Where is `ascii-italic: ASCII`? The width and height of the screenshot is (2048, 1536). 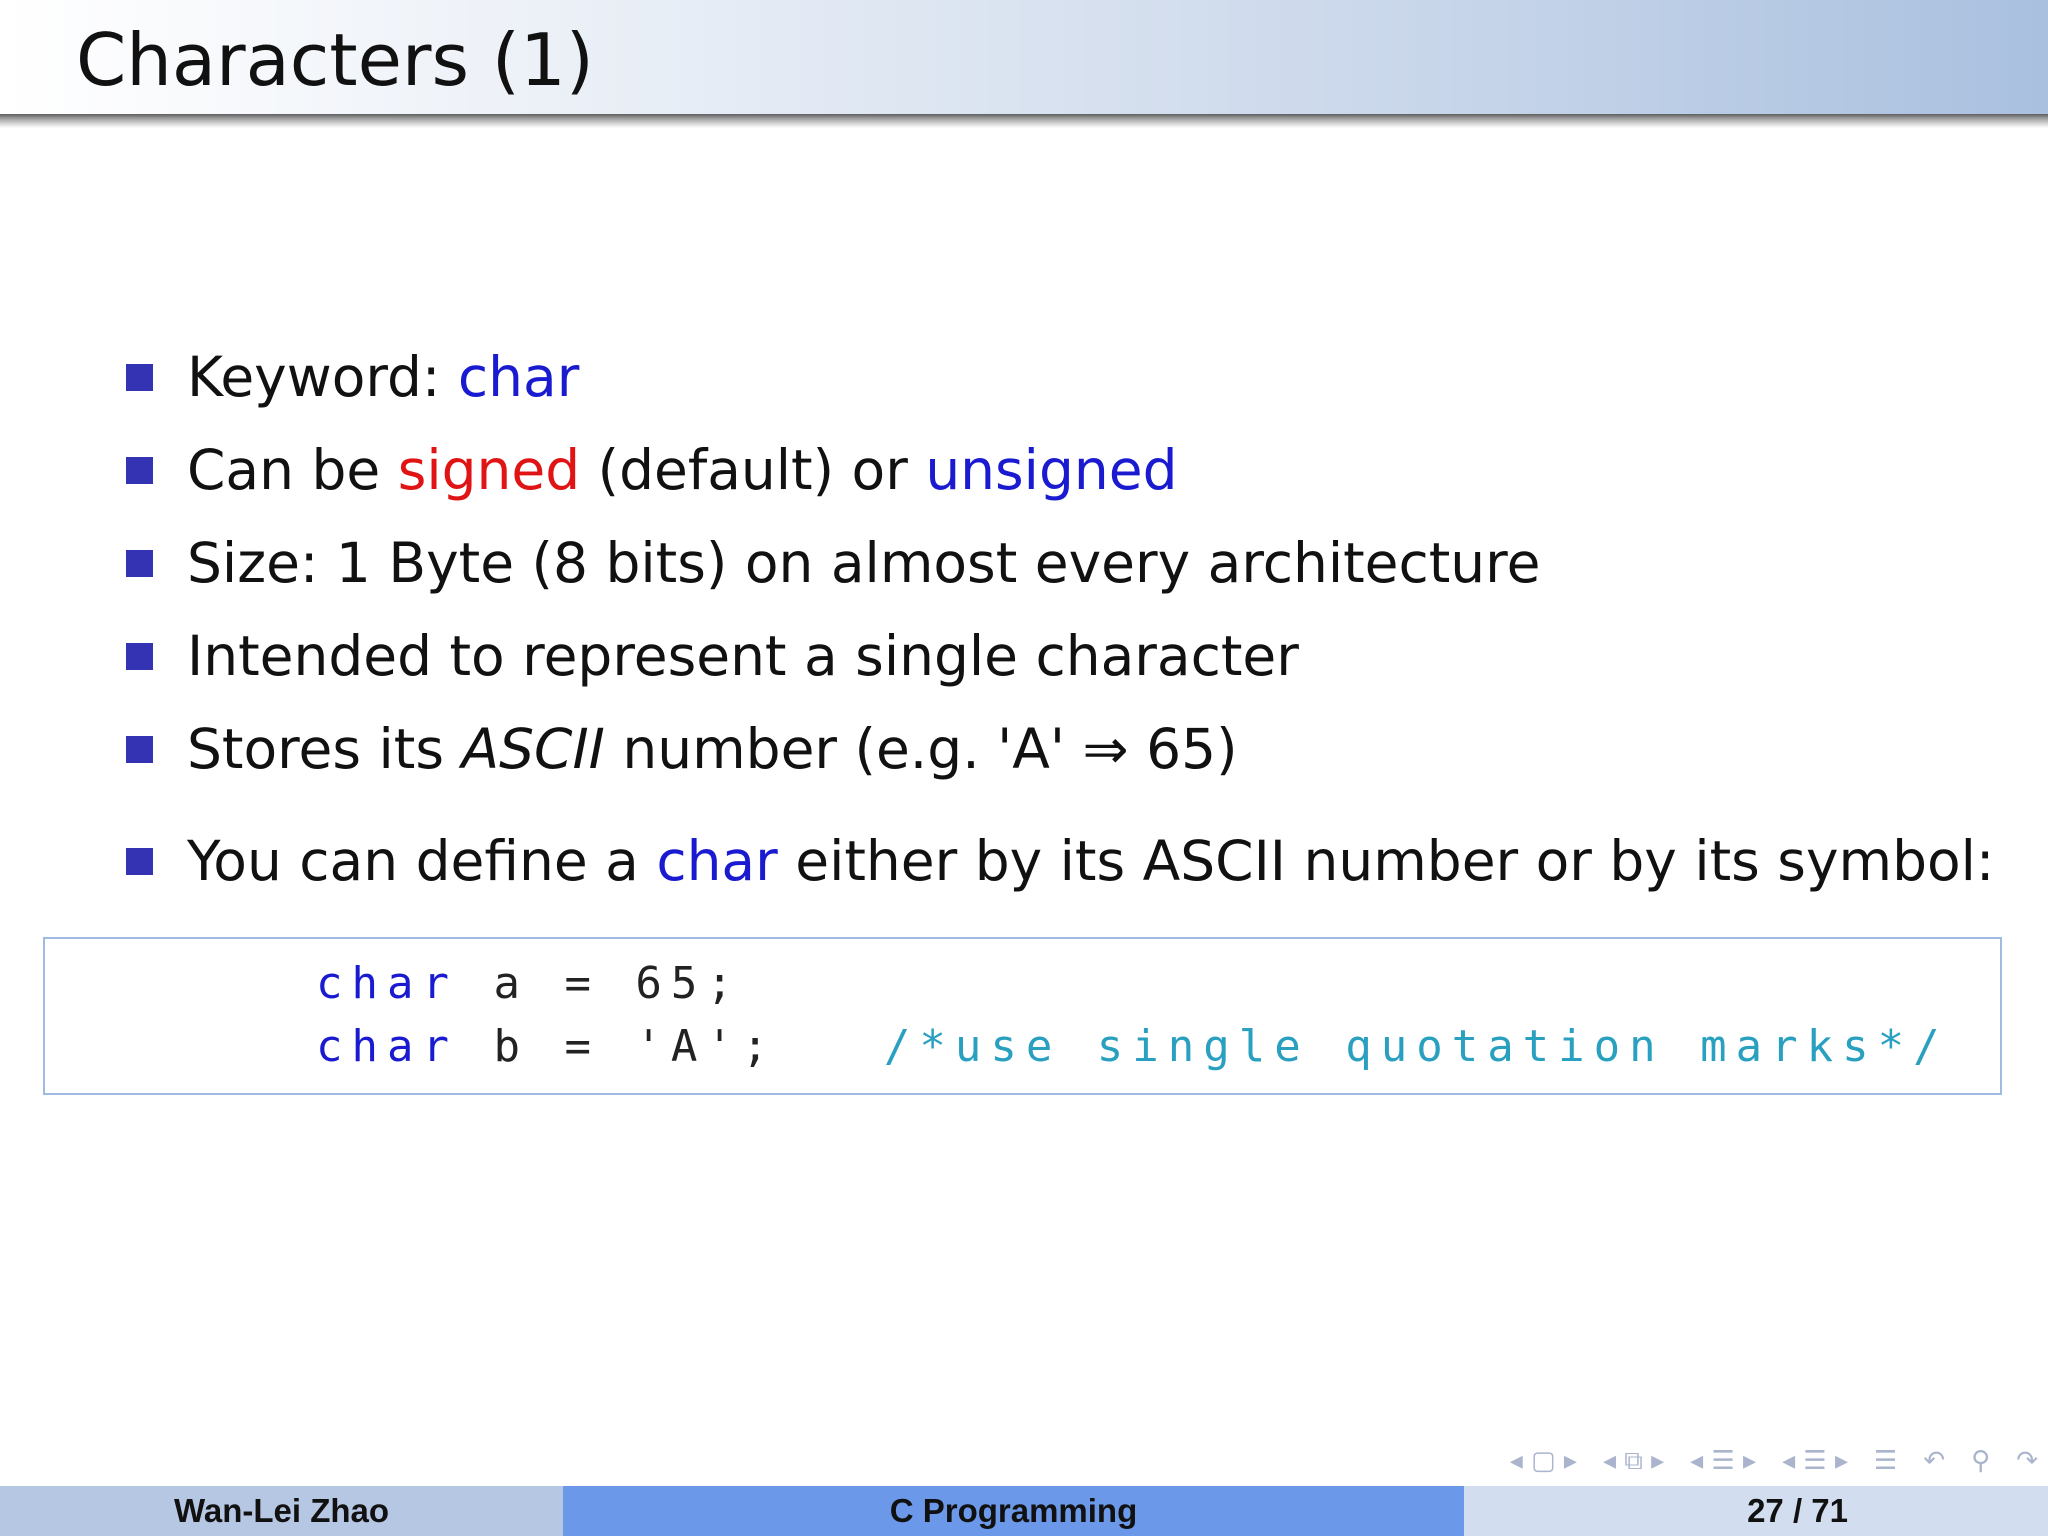
ascii-italic: ASCII is located at coordinates (533, 749).